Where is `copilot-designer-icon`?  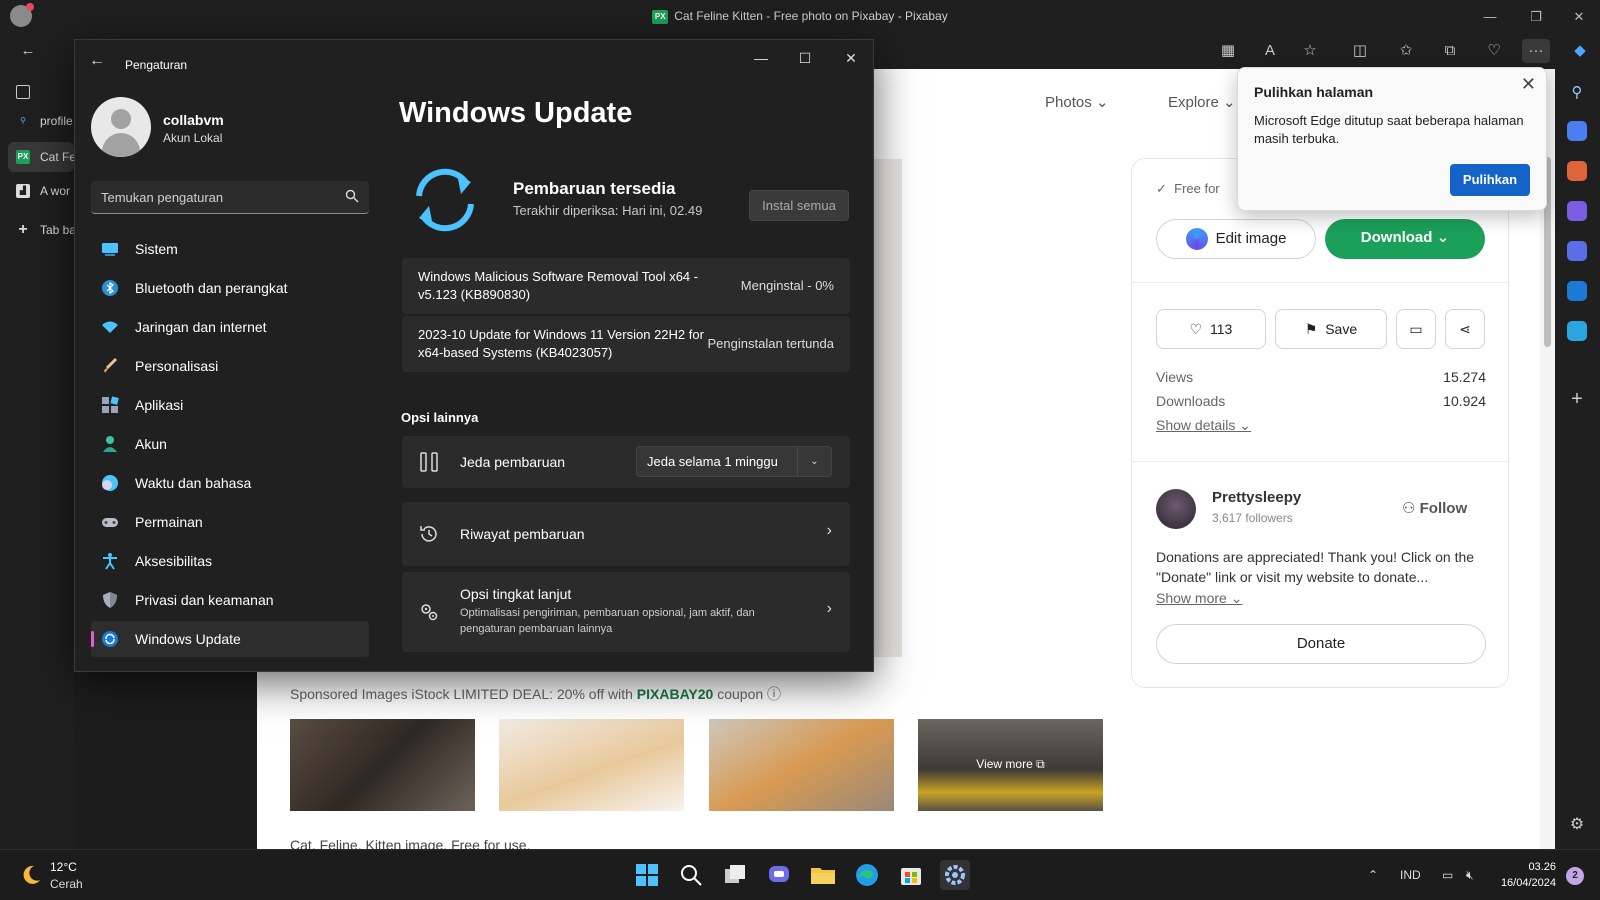 copilot-designer-icon is located at coordinates (1196, 239).